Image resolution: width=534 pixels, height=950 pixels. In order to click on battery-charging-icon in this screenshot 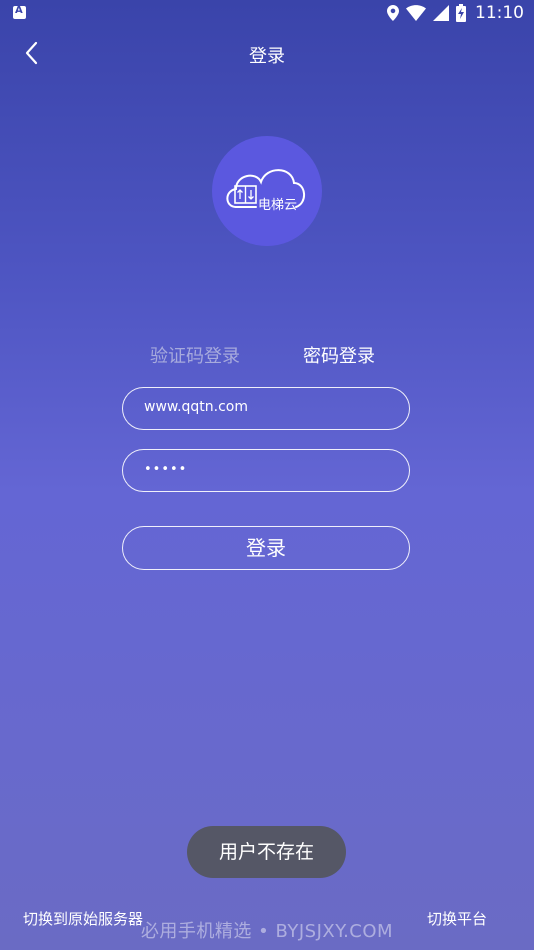, I will do `click(461, 13)`.